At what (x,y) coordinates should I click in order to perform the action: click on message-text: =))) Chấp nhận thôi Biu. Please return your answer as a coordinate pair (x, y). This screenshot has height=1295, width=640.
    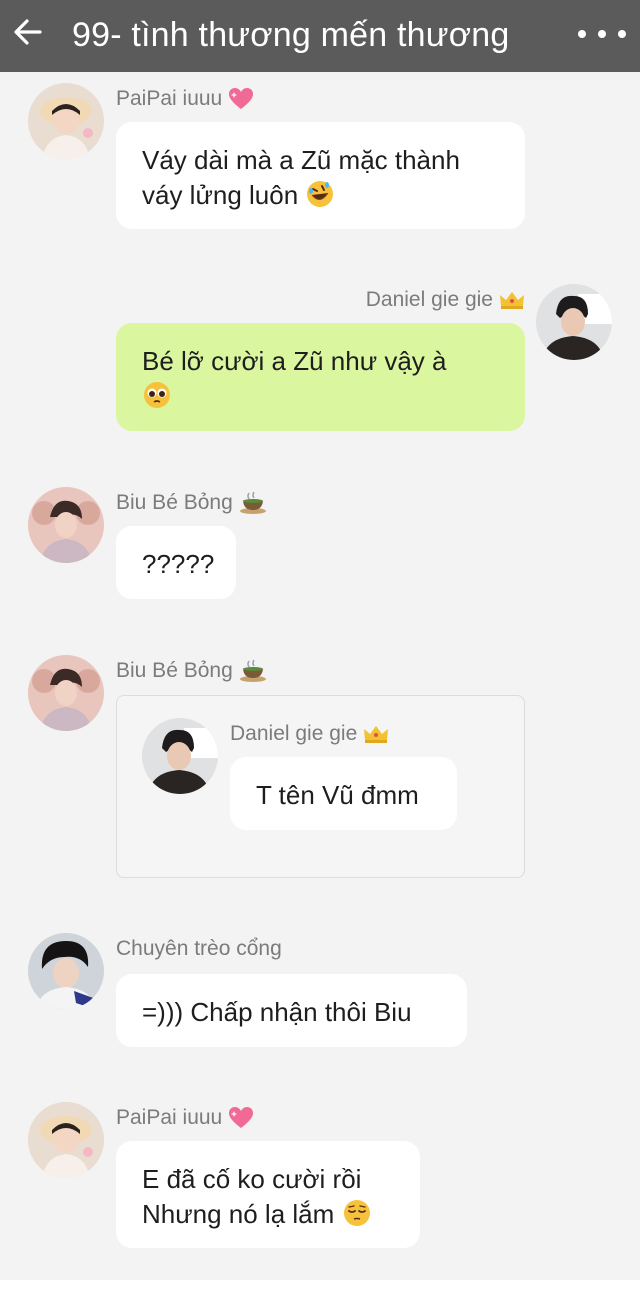
    Looking at the image, I should click on (277, 1012).